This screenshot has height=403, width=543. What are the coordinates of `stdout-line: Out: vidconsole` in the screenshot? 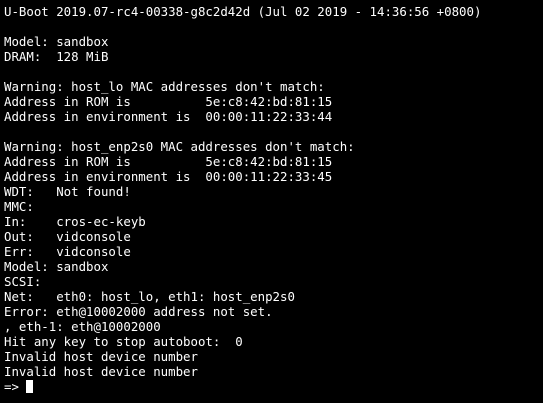 It's located at (67, 236).